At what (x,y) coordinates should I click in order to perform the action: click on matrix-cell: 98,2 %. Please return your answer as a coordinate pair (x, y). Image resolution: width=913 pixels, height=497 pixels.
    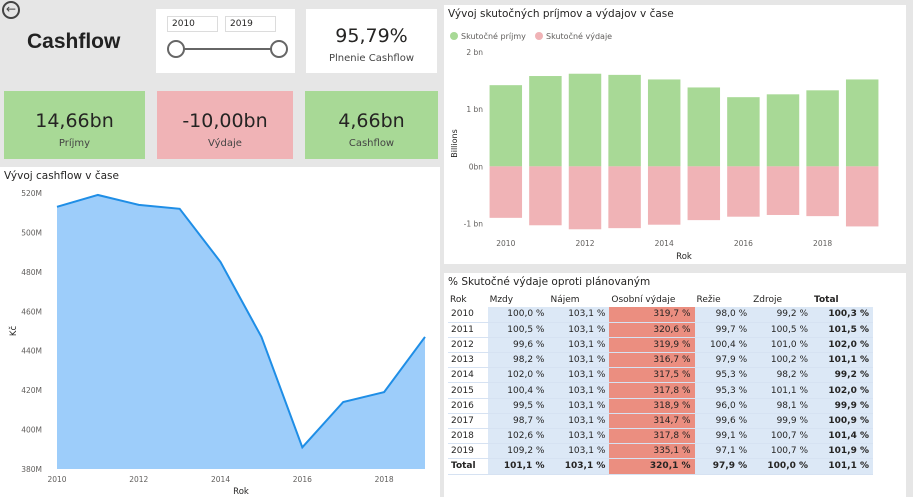
    Looking at the image, I should click on (518, 360).